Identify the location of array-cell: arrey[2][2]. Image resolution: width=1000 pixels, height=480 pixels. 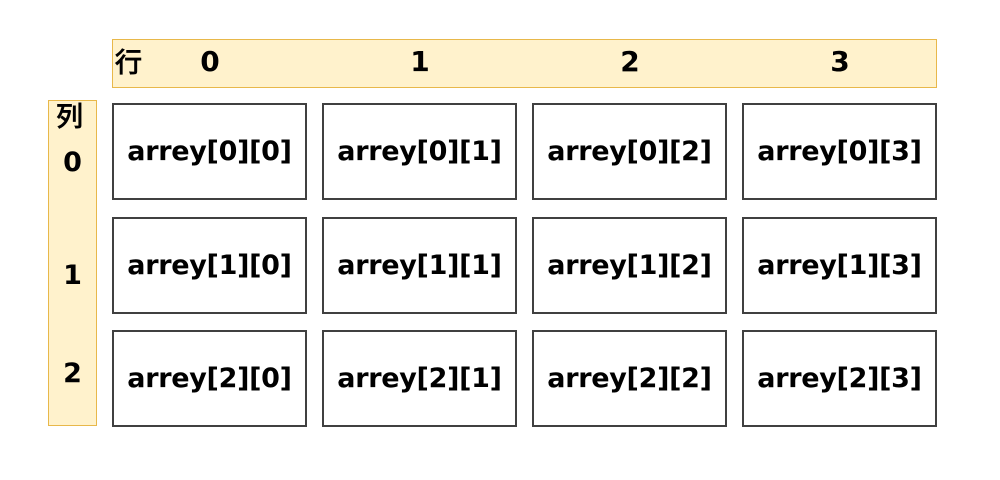
(629, 378).